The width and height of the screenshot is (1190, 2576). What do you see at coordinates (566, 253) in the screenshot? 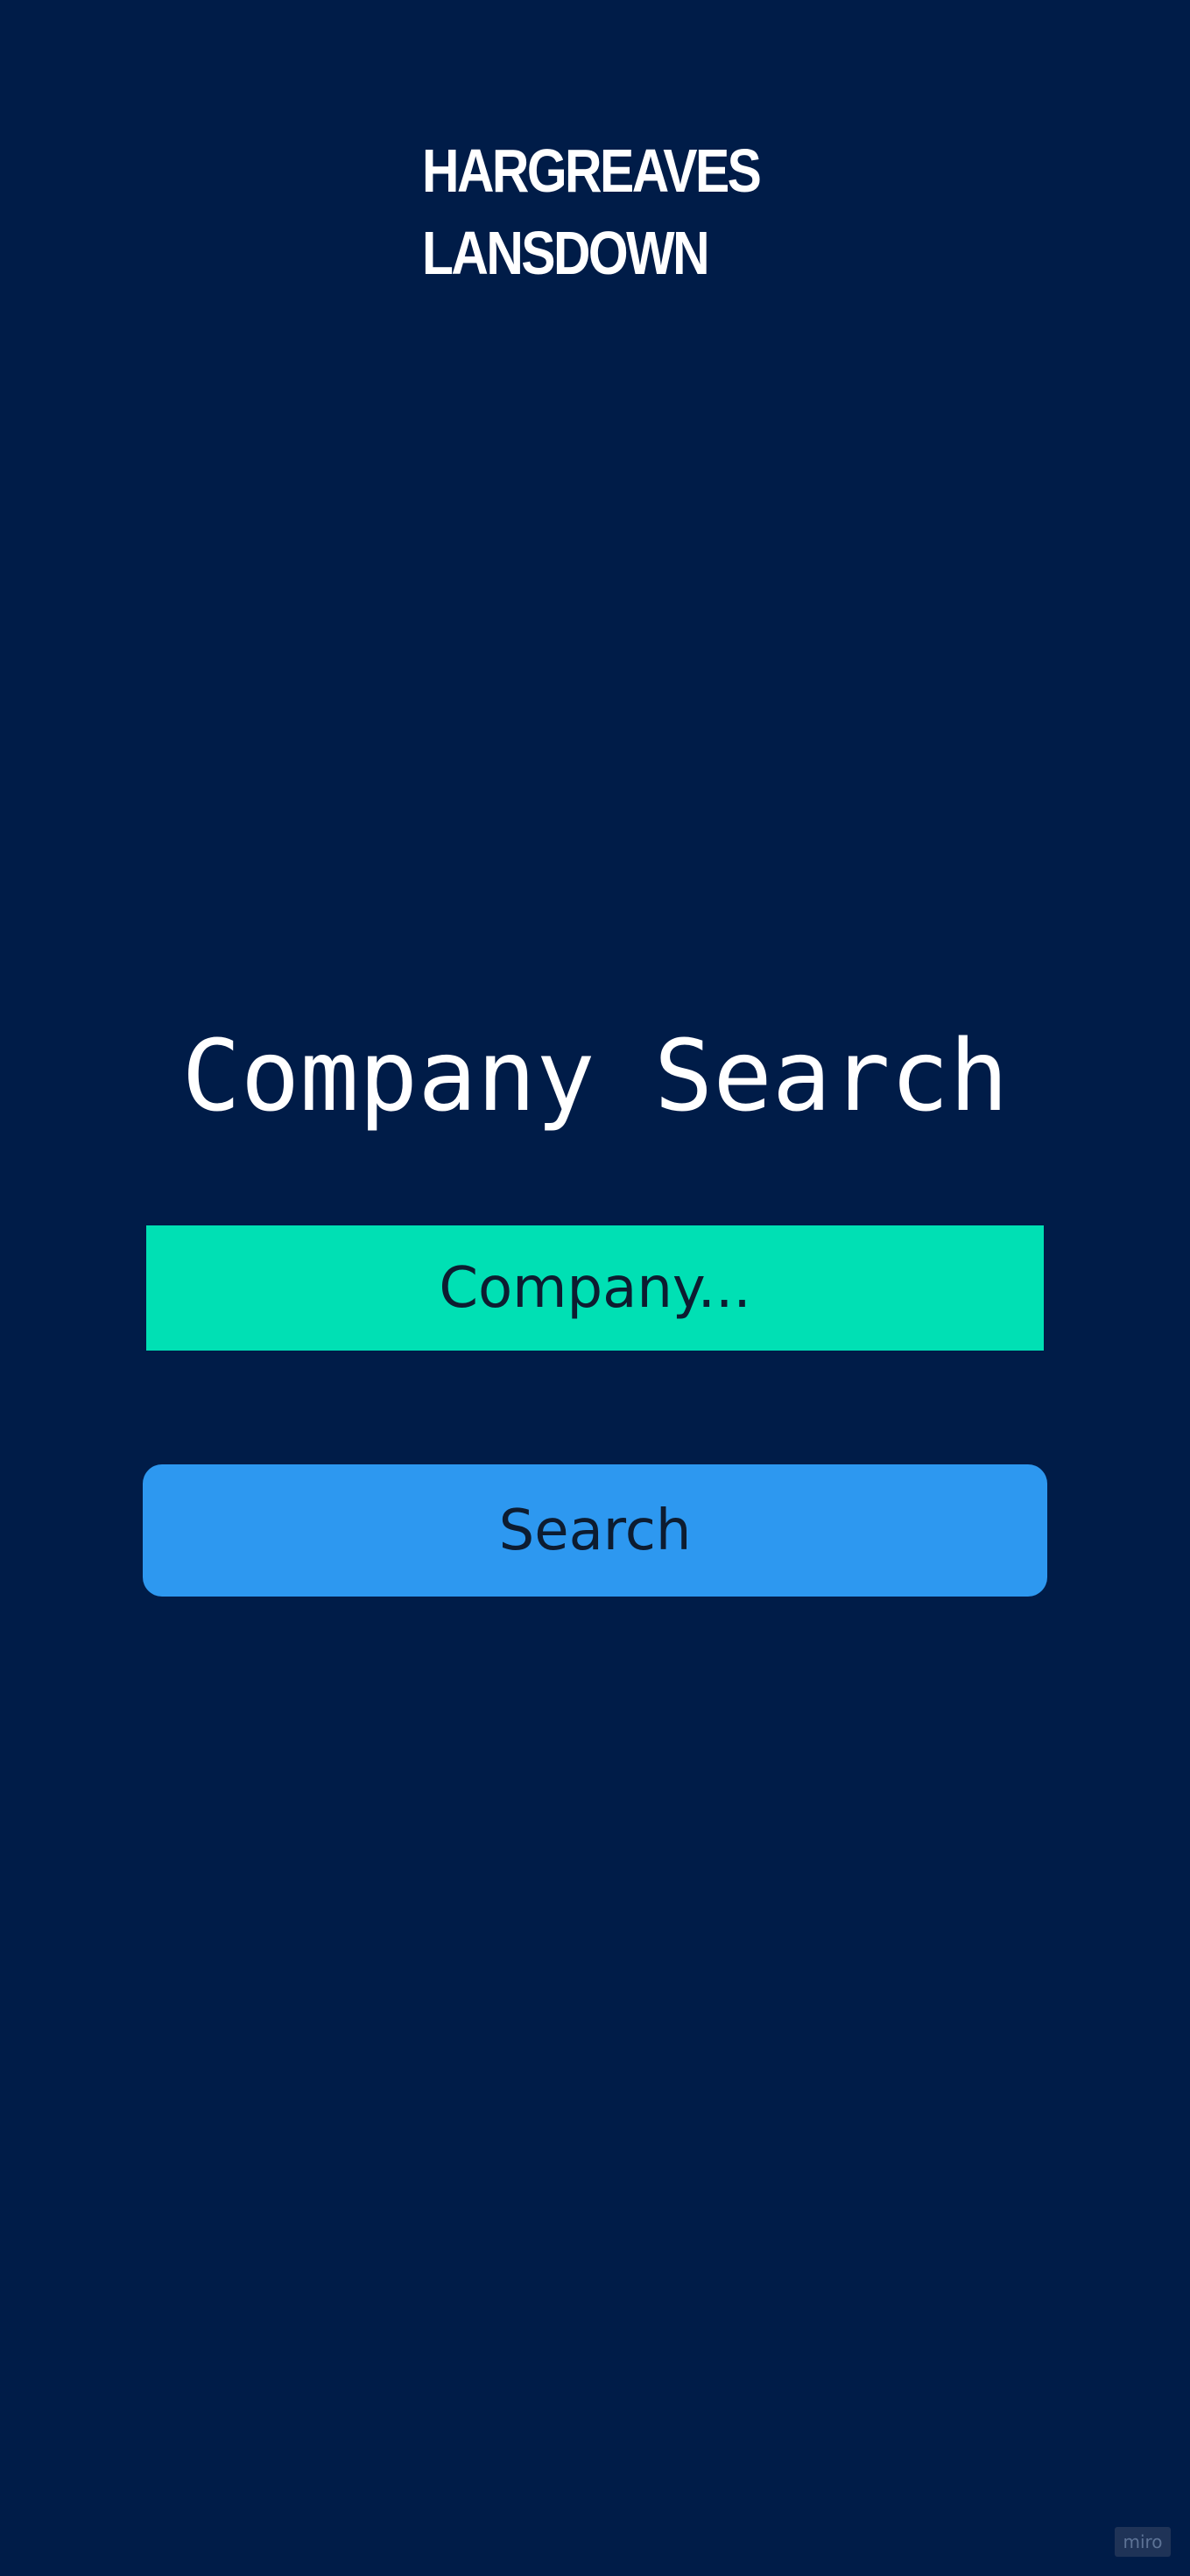
I see `logo-line-2: LANSDOWN` at bounding box center [566, 253].